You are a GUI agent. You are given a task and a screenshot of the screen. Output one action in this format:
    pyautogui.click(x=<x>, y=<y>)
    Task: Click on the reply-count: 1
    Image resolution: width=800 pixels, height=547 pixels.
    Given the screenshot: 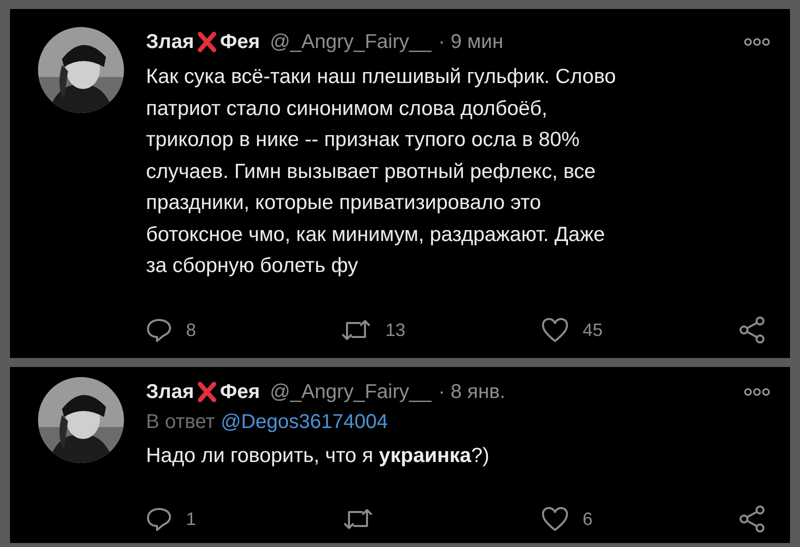 What is the action you would take?
    pyautogui.click(x=191, y=519)
    